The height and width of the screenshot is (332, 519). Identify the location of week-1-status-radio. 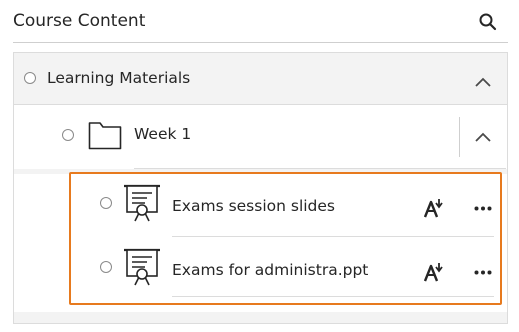
(68, 135).